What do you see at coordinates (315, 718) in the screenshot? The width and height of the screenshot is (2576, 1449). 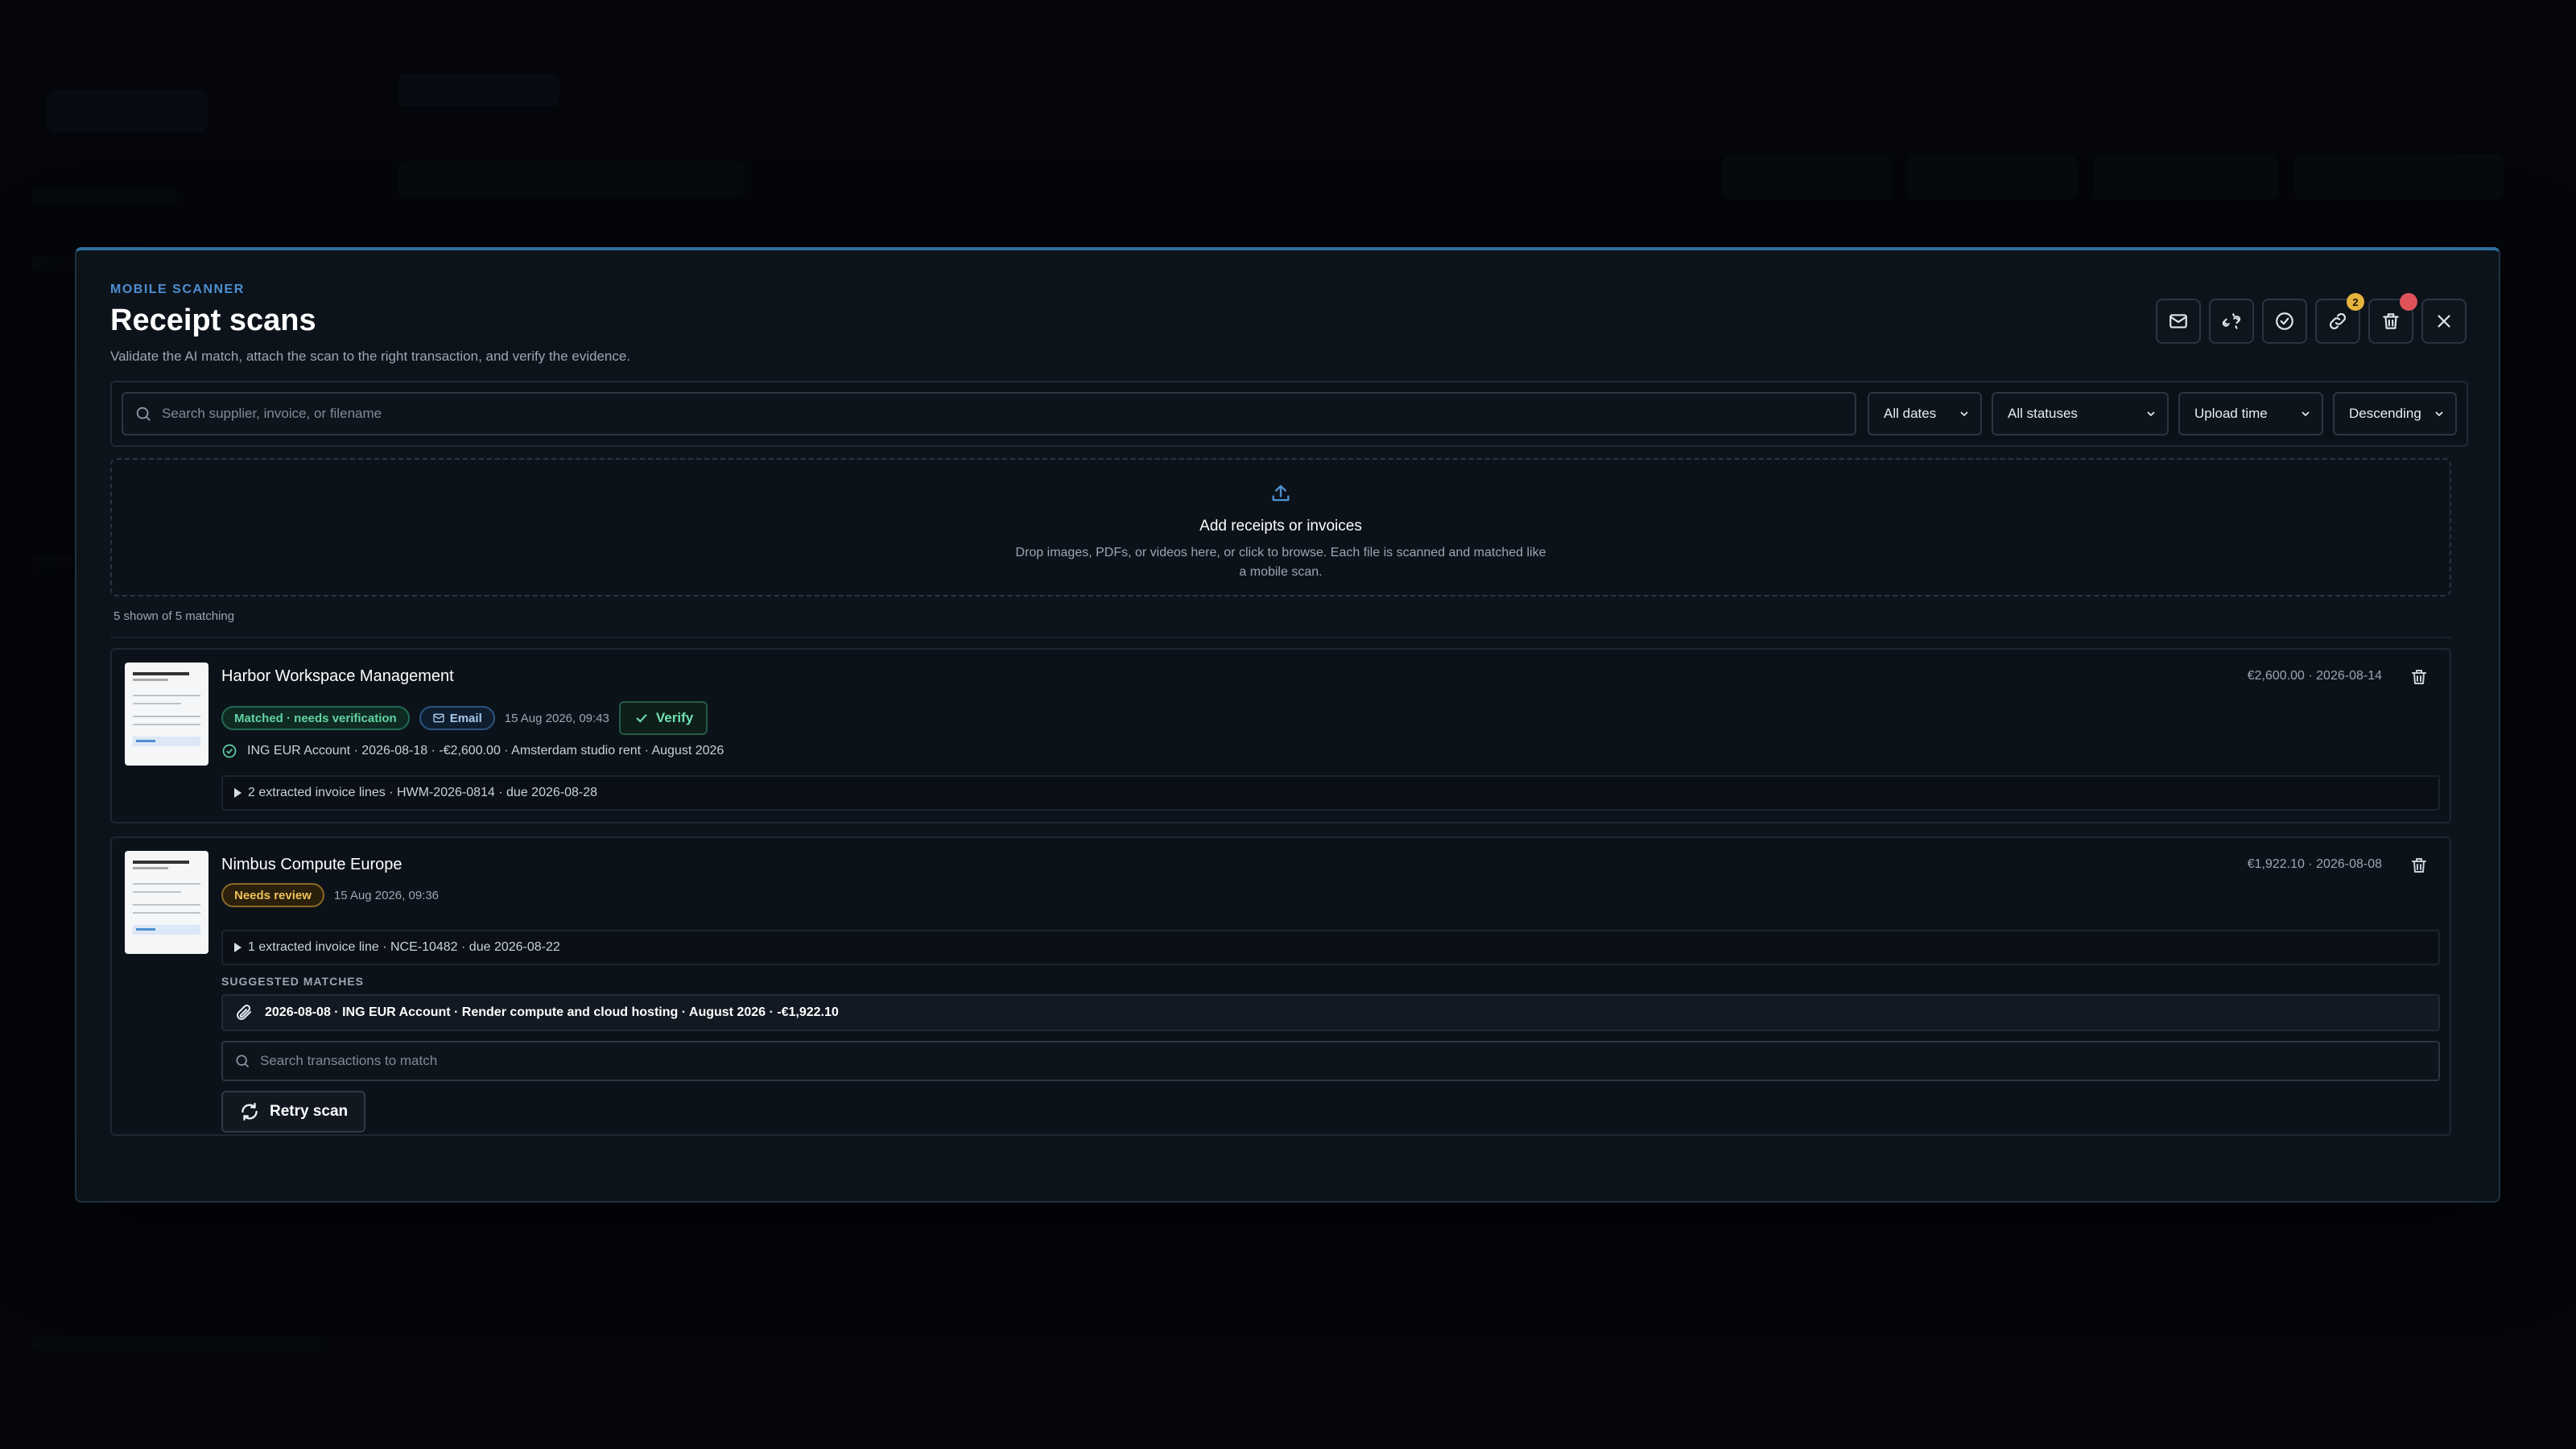 I see `status-badge: Matched · needs verification` at bounding box center [315, 718].